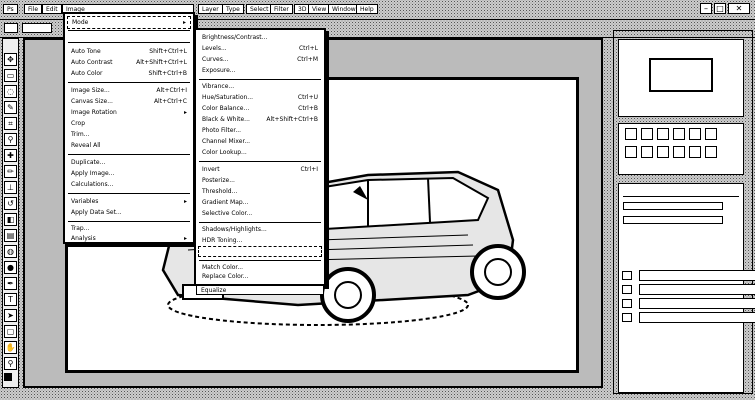 The height and width of the screenshot is (400, 755). I want to click on brush-tool-icon: ✏, so click(10, 171).